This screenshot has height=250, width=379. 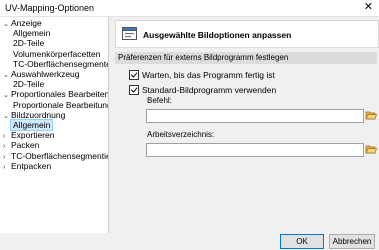 I want to click on tree-item-label: Auswahlwerkzeug, so click(x=45, y=74).